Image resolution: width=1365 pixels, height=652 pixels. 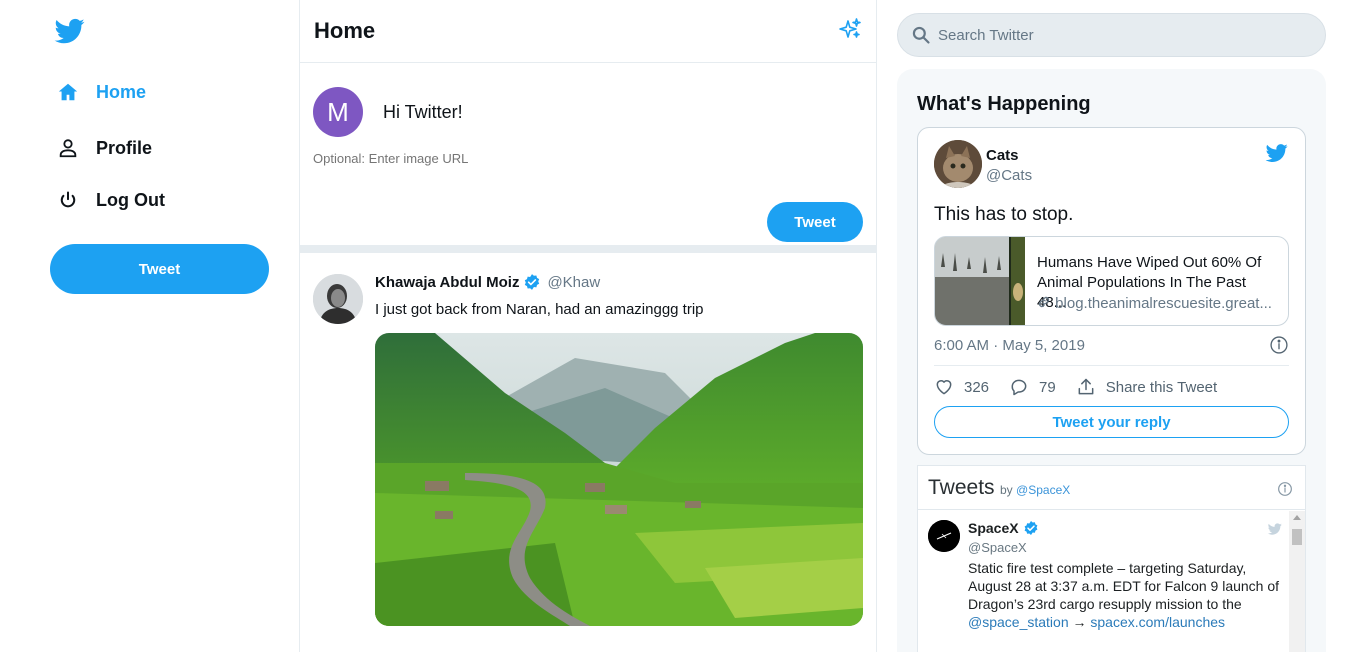 What do you see at coordinates (68, 200) in the screenshot?
I see `power-icon` at bounding box center [68, 200].